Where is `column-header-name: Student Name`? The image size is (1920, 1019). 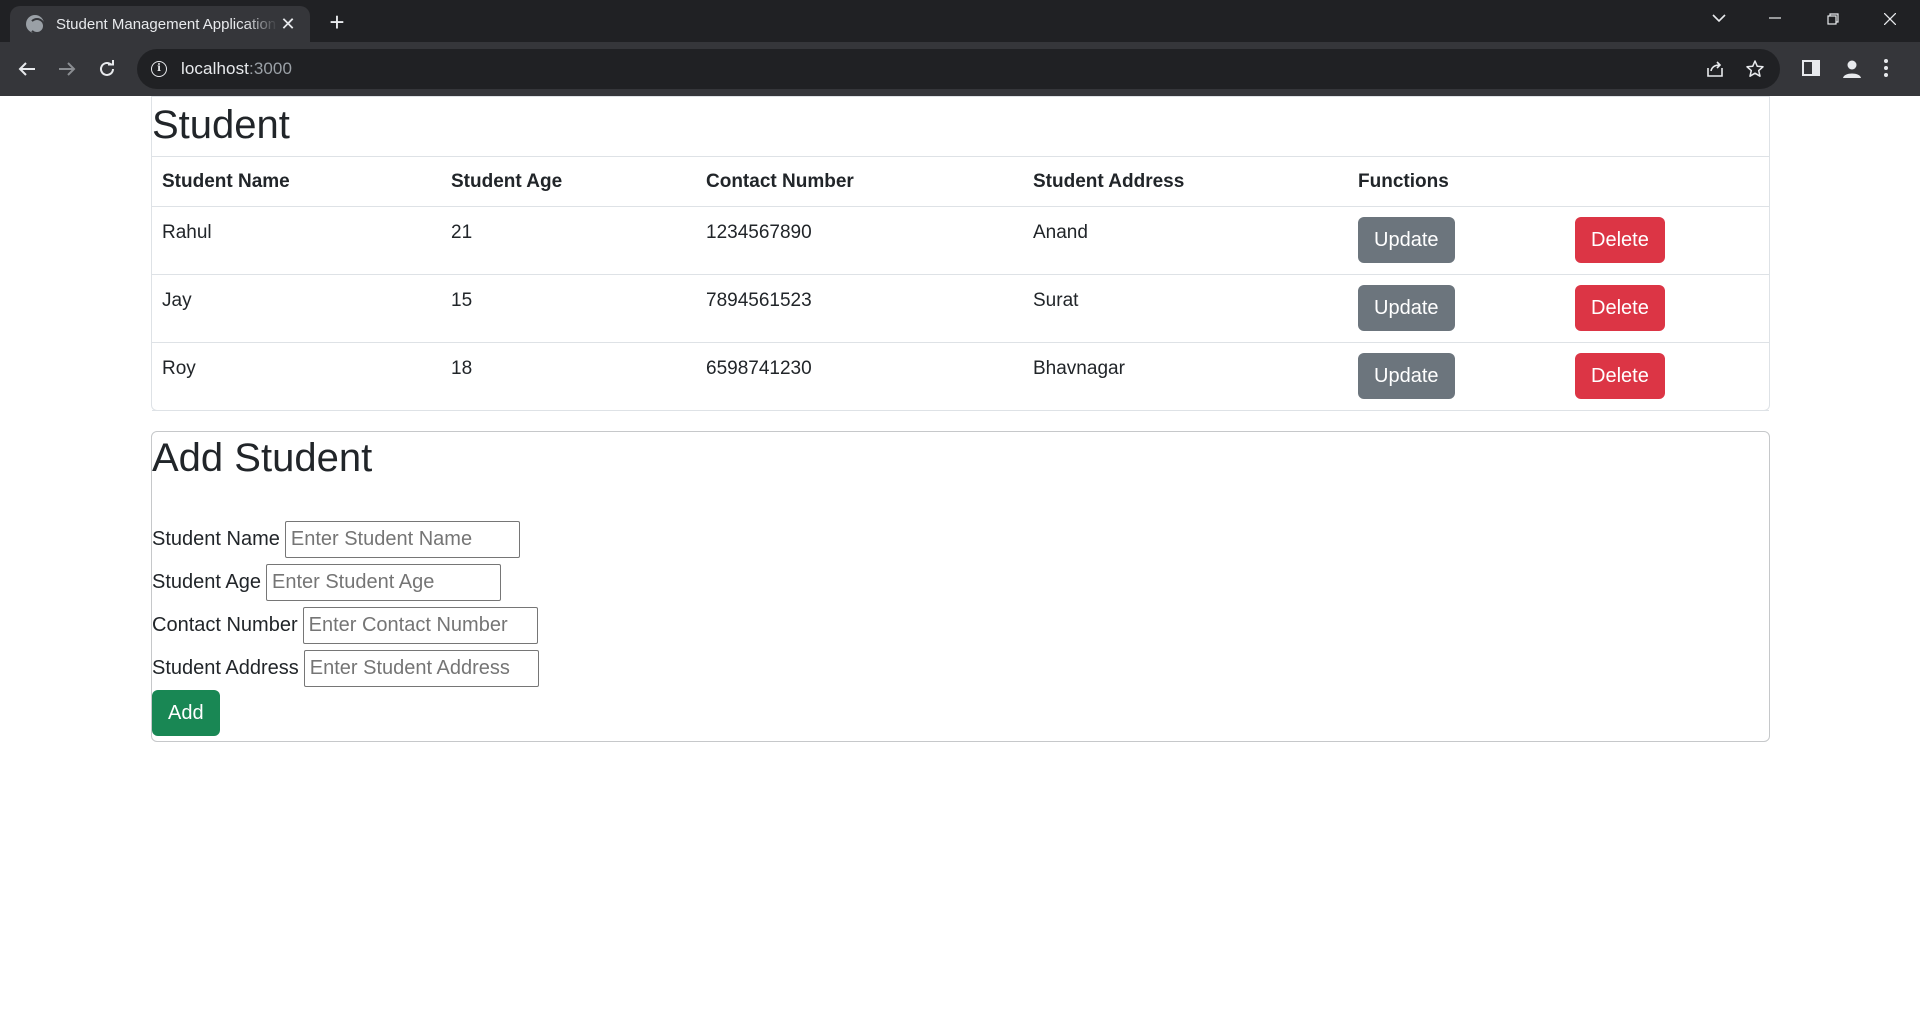
column-header-name: Student Name is located at coordinates (296, 181).